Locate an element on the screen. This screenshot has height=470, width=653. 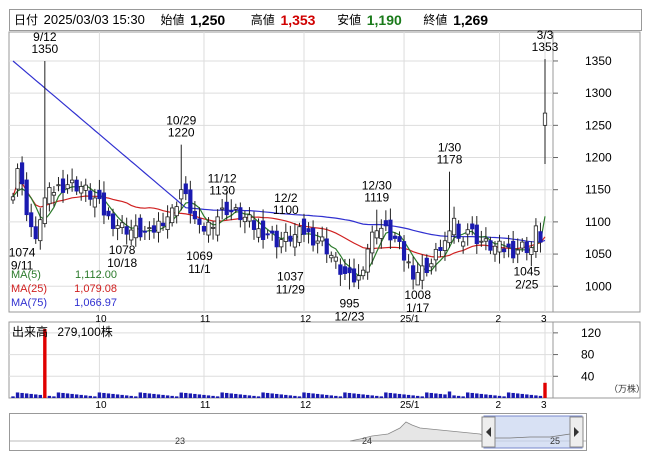
annotation-value-1: 1074 is located at coordinates (22, 253).